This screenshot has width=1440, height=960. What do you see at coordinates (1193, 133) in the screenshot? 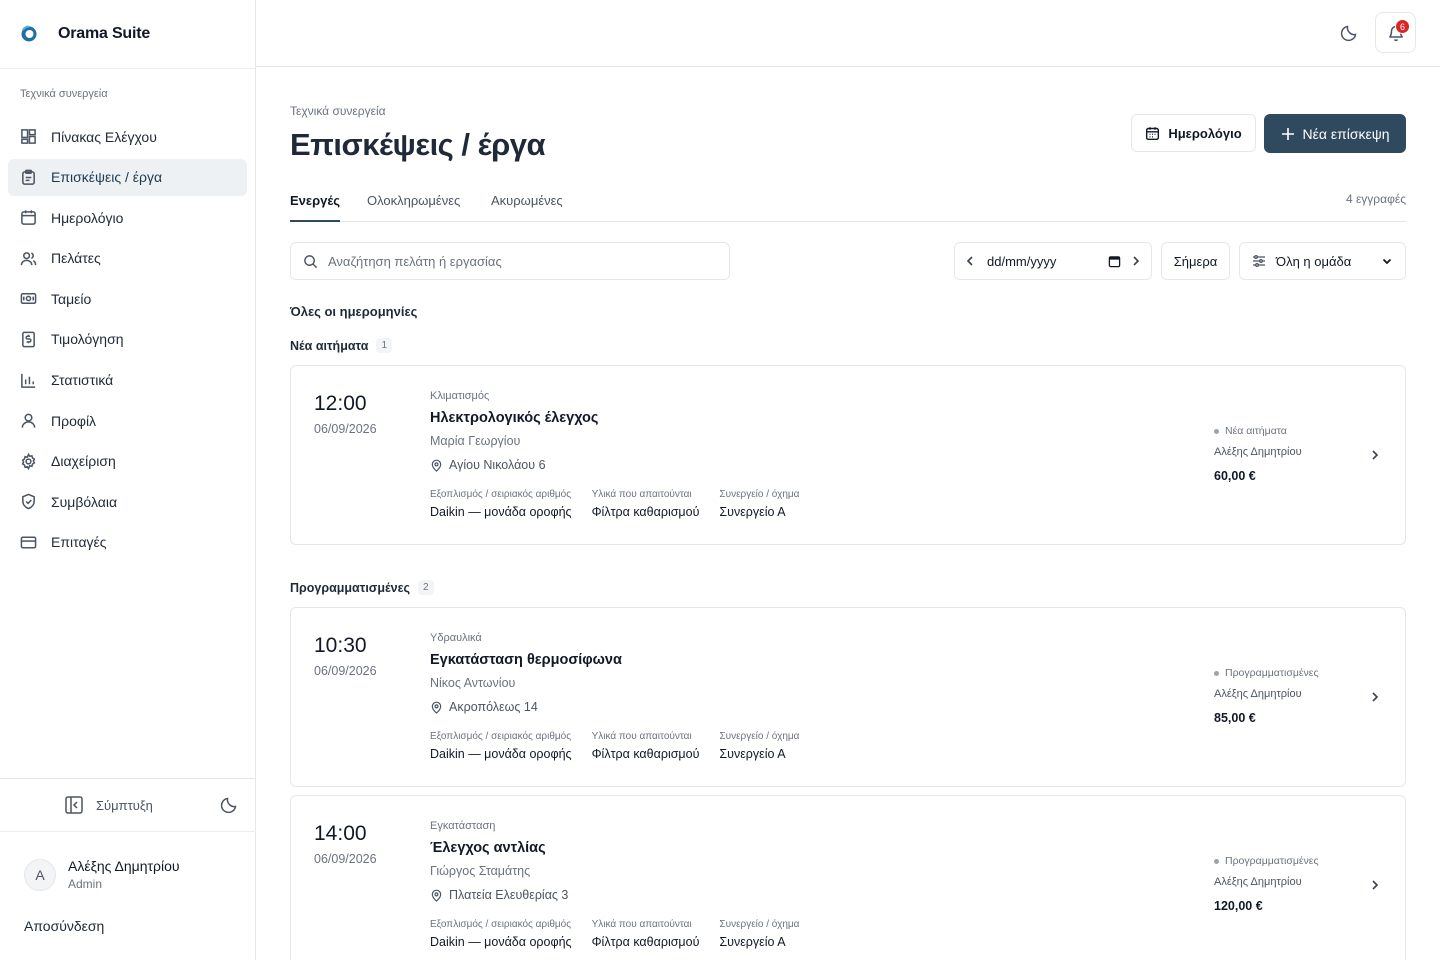
I see `calendar-button: Ημερολόγιο` at bounding box center [1193, 133].